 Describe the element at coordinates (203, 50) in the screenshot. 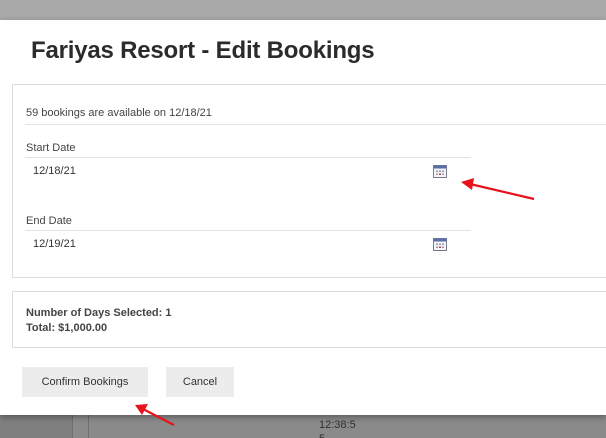

I see `modal-title: Fariyas Resort - Edit Bookings` at that location.